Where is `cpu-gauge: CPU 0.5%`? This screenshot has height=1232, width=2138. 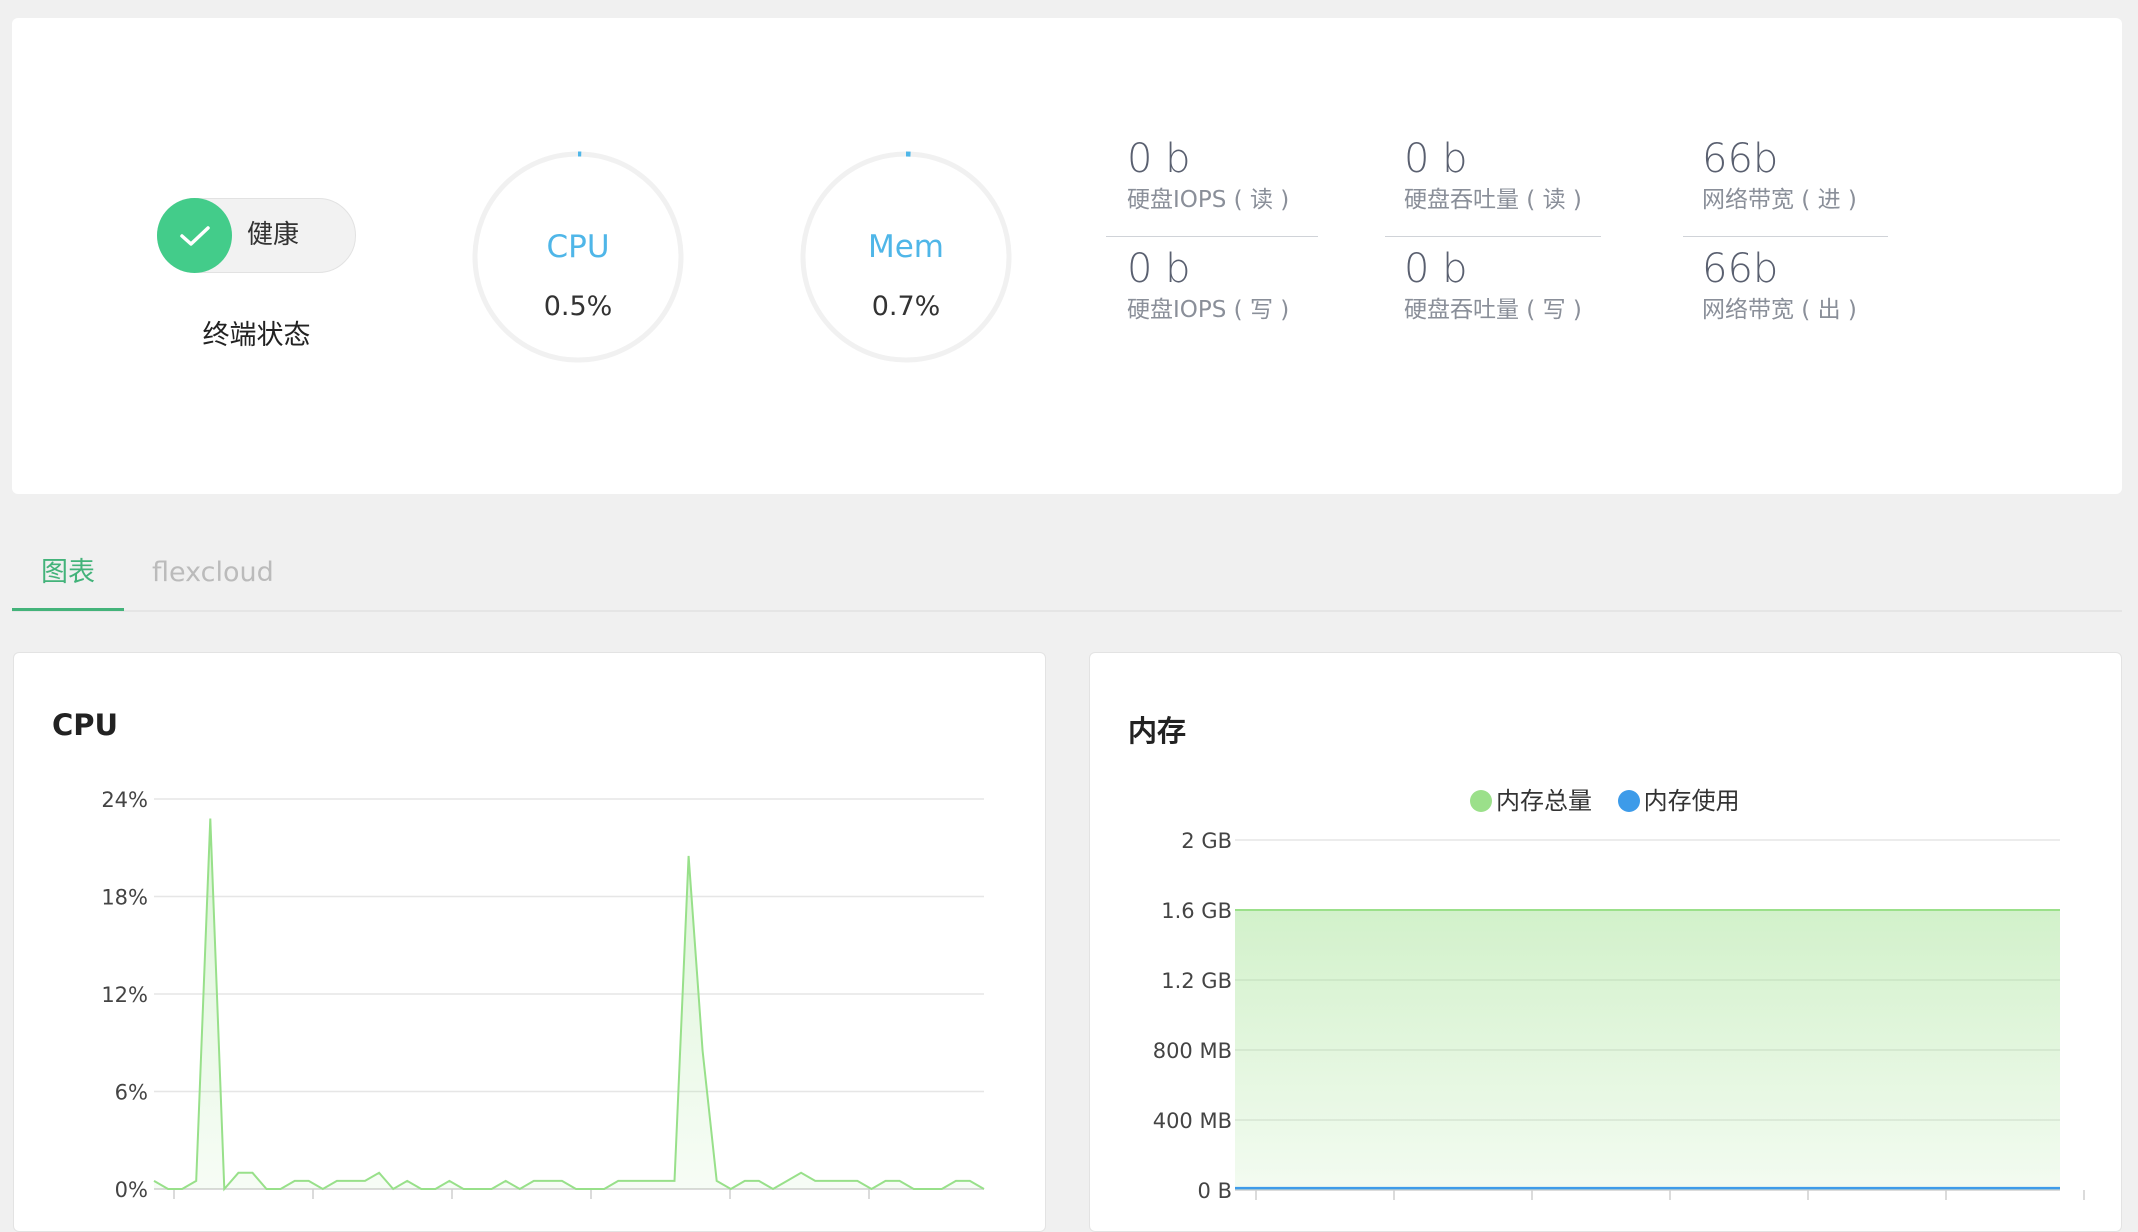 cpu-gauge: CPU 0.5% is located at coordinates (578, 257).